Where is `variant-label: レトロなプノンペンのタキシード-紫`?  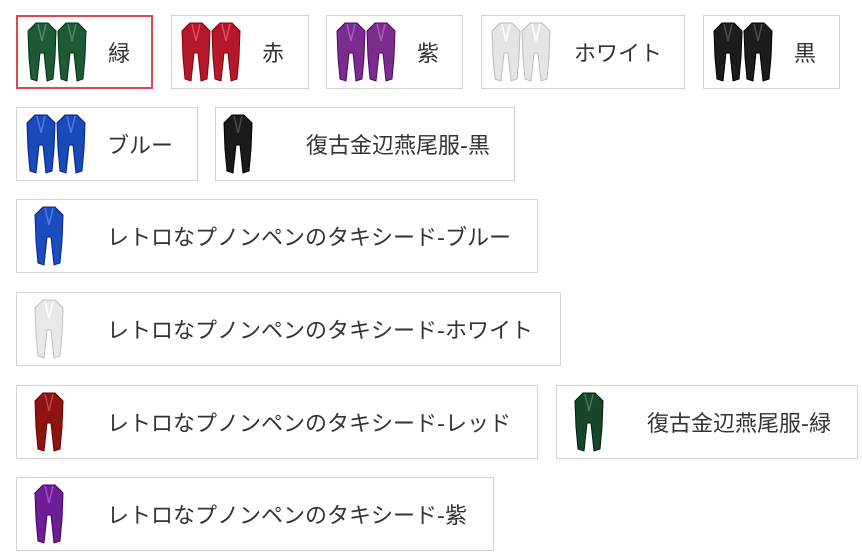 variant-label: レトロなプノンペンのタキシード-紫 is located at coordinates (287, 516).